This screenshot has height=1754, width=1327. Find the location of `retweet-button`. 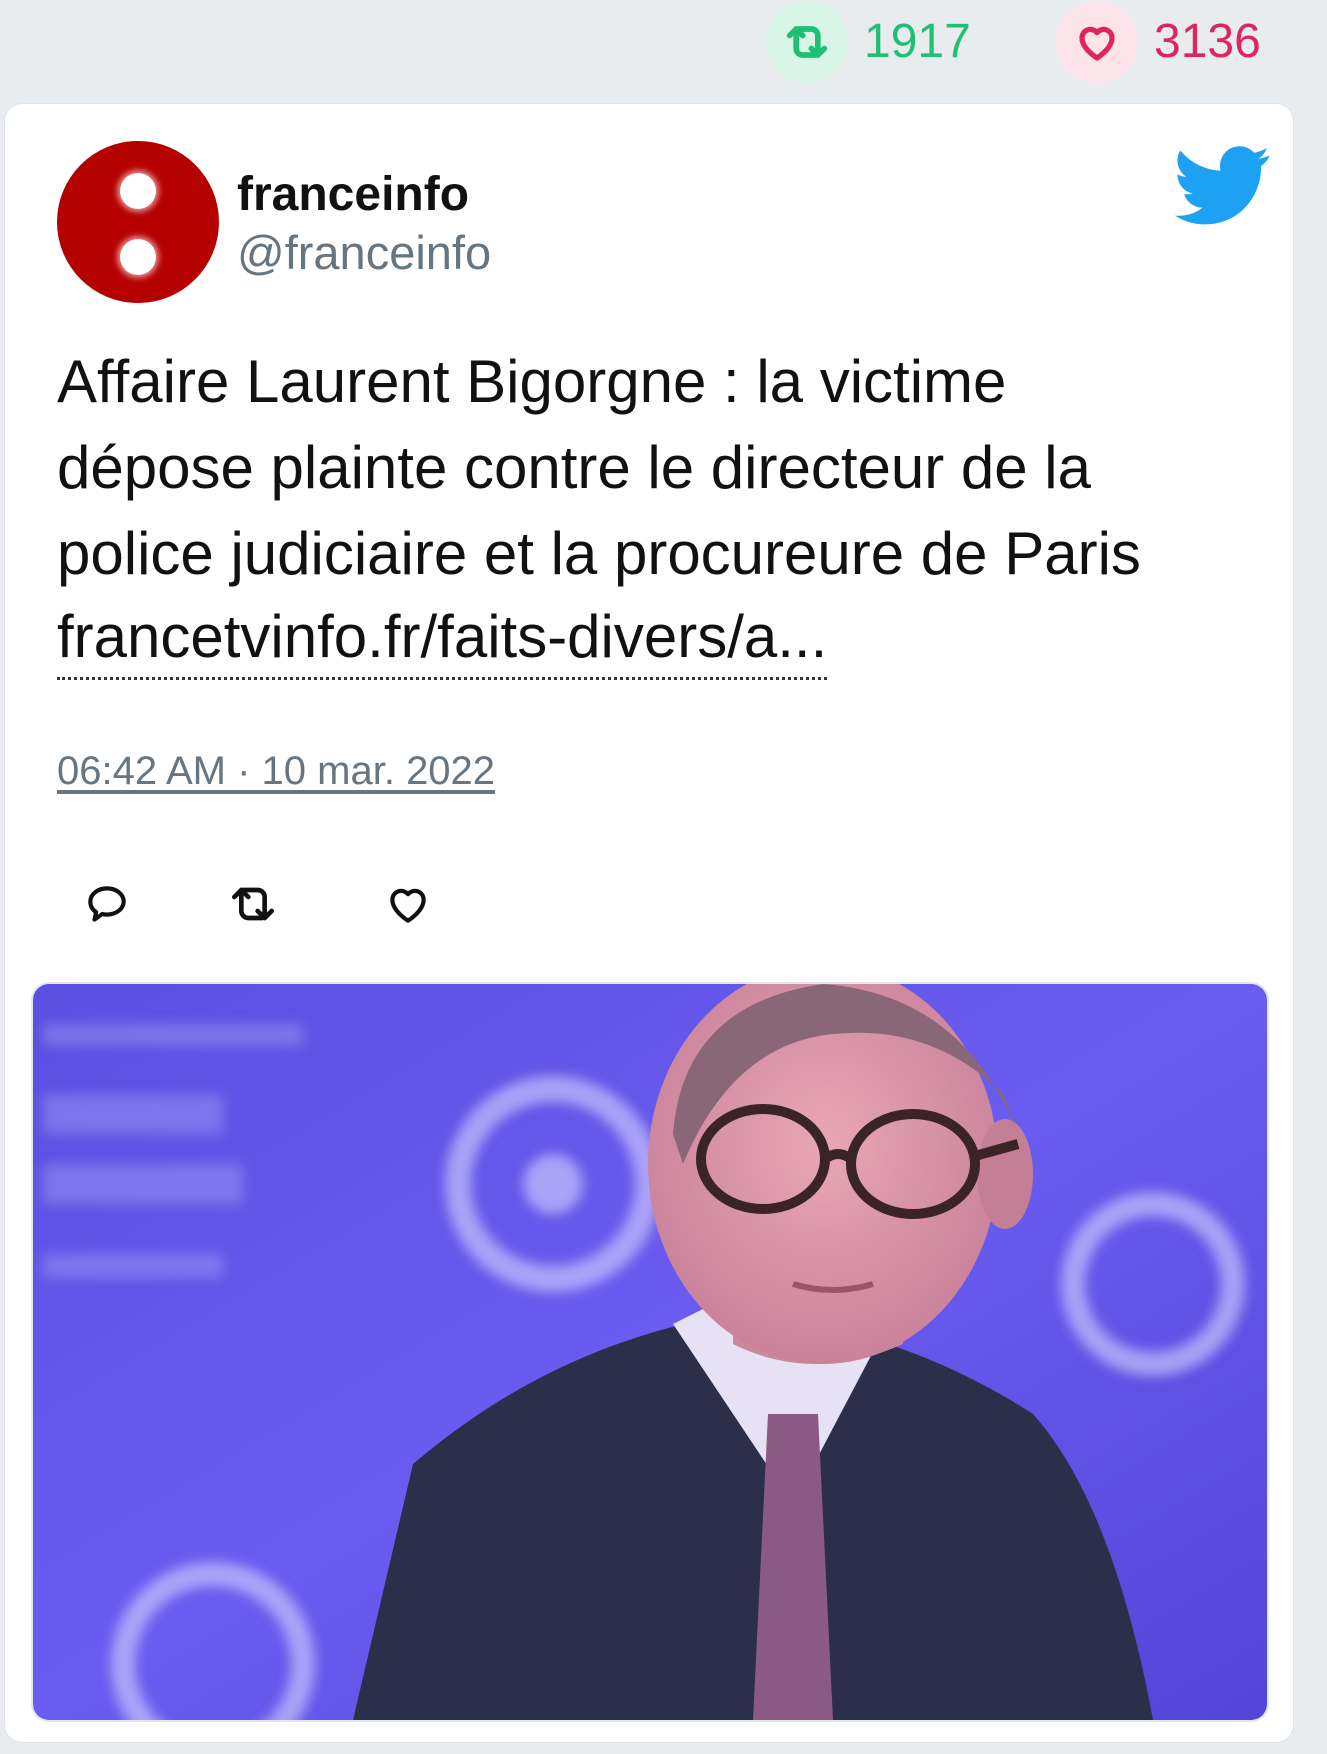

retweet-button is located at coordinates (253, 904).